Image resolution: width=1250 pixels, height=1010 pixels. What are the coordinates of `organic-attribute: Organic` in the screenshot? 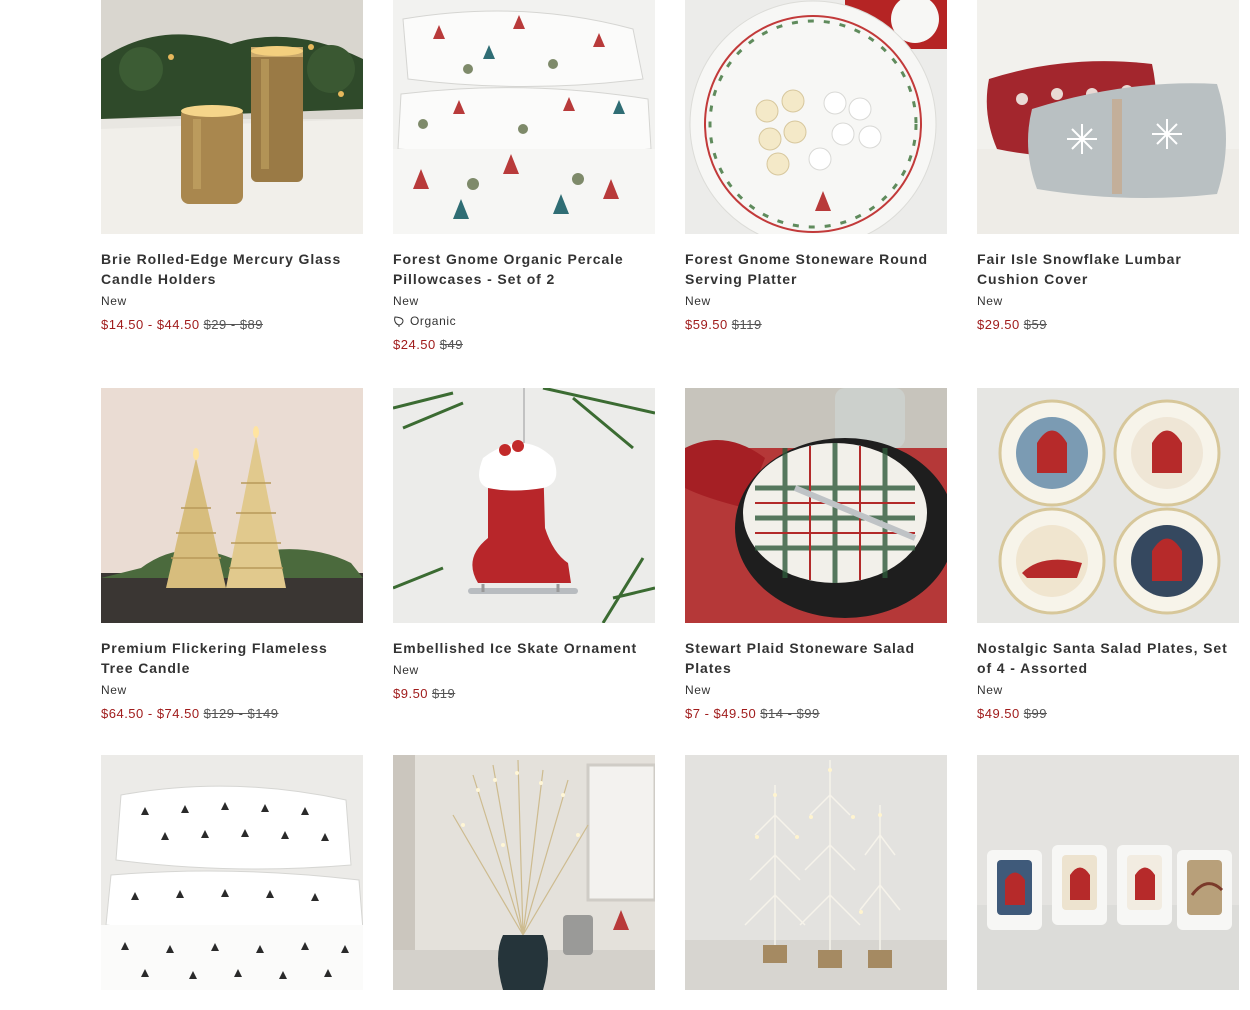 It's located at (524, 321).